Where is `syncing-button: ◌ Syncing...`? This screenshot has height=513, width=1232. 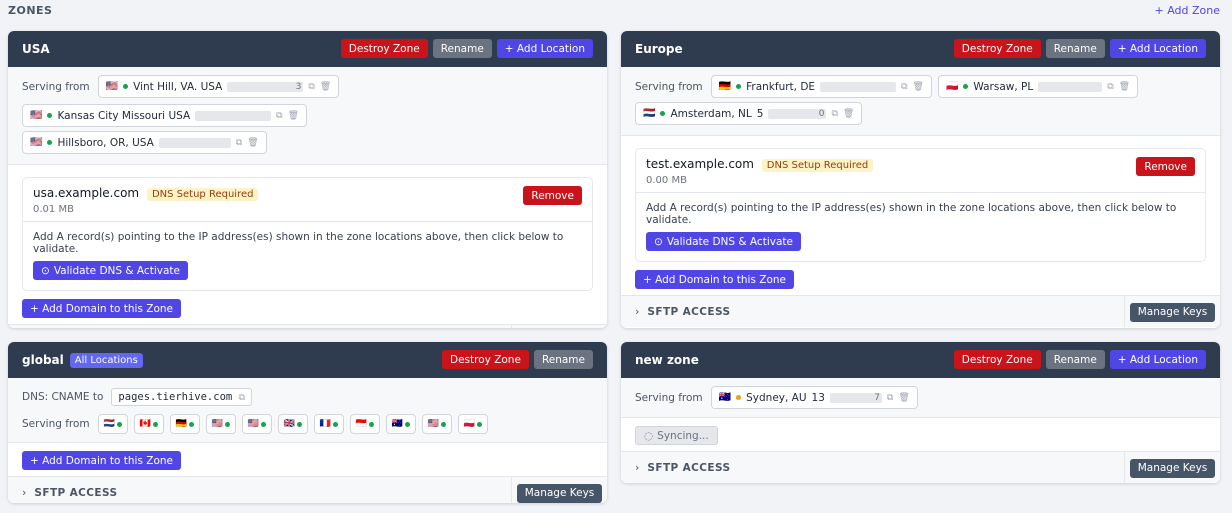
syncing-button: ◌ Syncing... is located at coordinates (676, 435).